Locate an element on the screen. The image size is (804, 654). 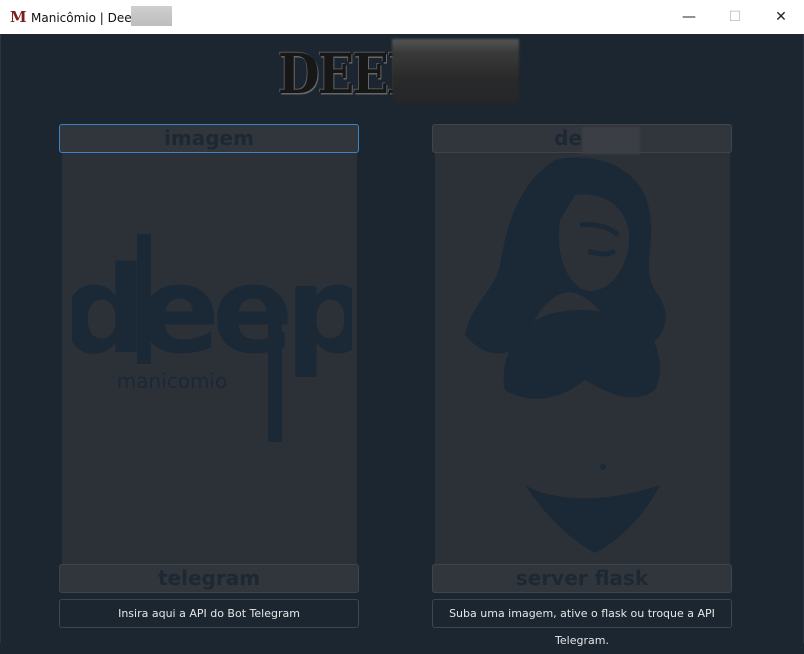
app-logo-icon: M is located at coordinates (18, 17).